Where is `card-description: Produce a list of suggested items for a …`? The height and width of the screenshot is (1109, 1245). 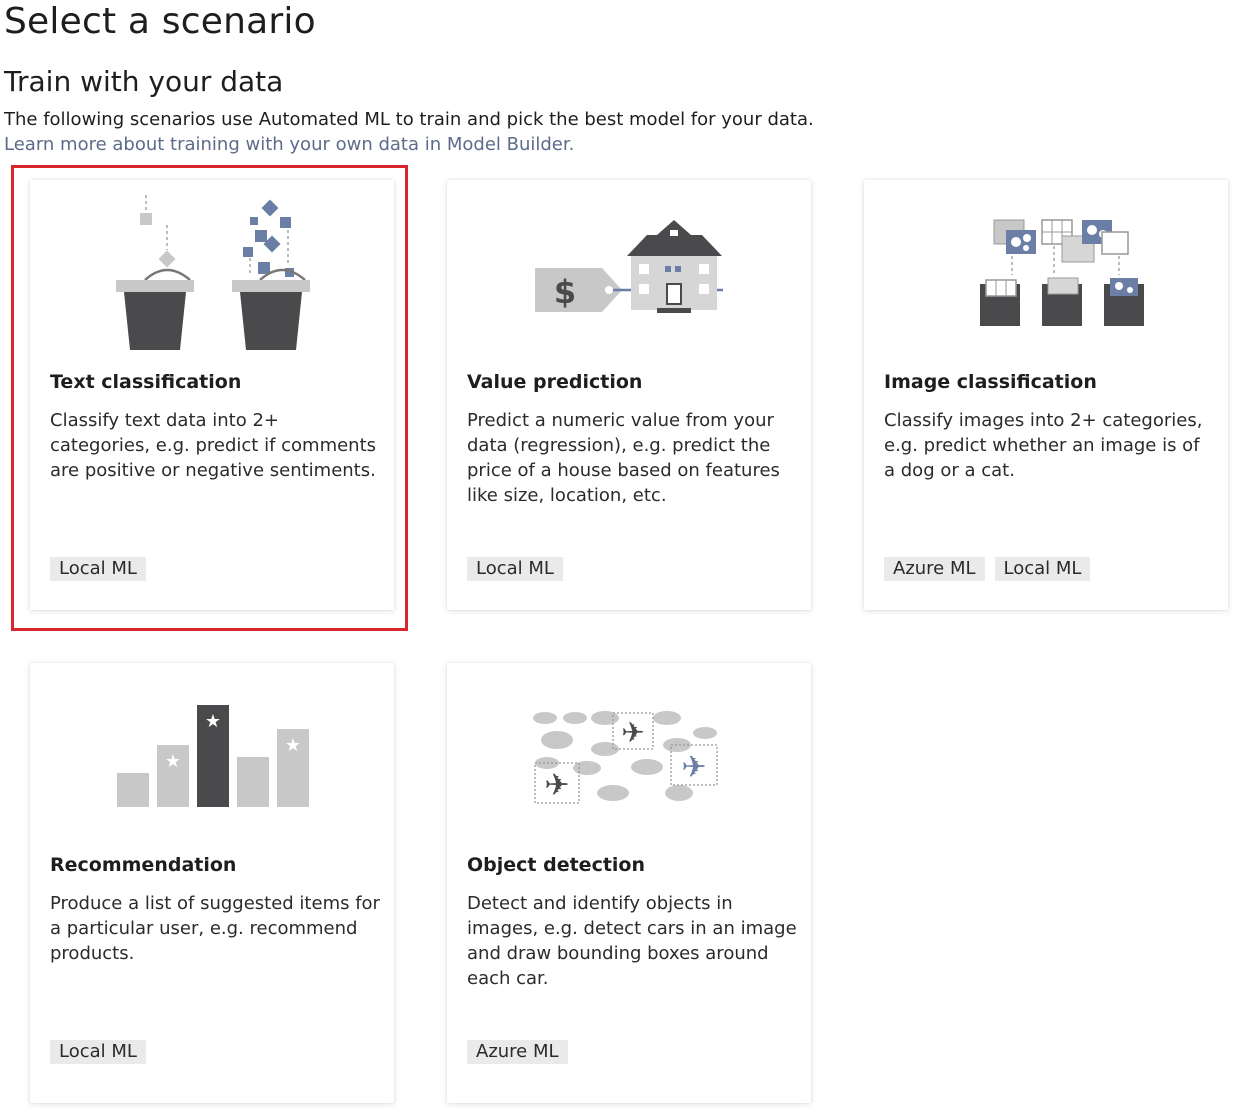
card-description: Produce a list of suggested items for a … is located at coordinates (215, 928).